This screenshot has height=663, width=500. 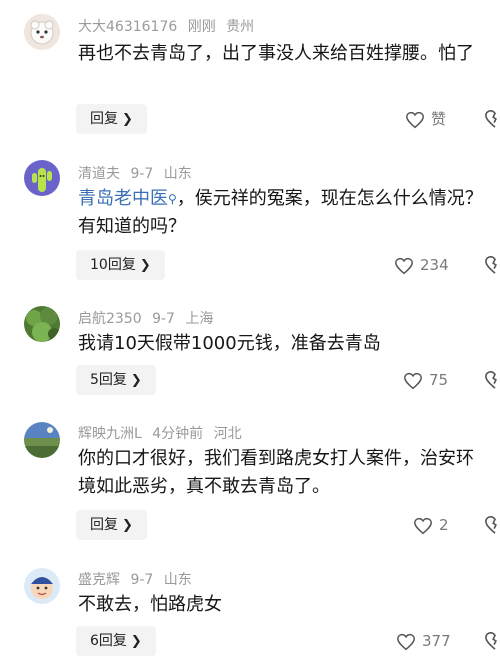 I want to click on like-count: 377, so click(x=436, y=641).